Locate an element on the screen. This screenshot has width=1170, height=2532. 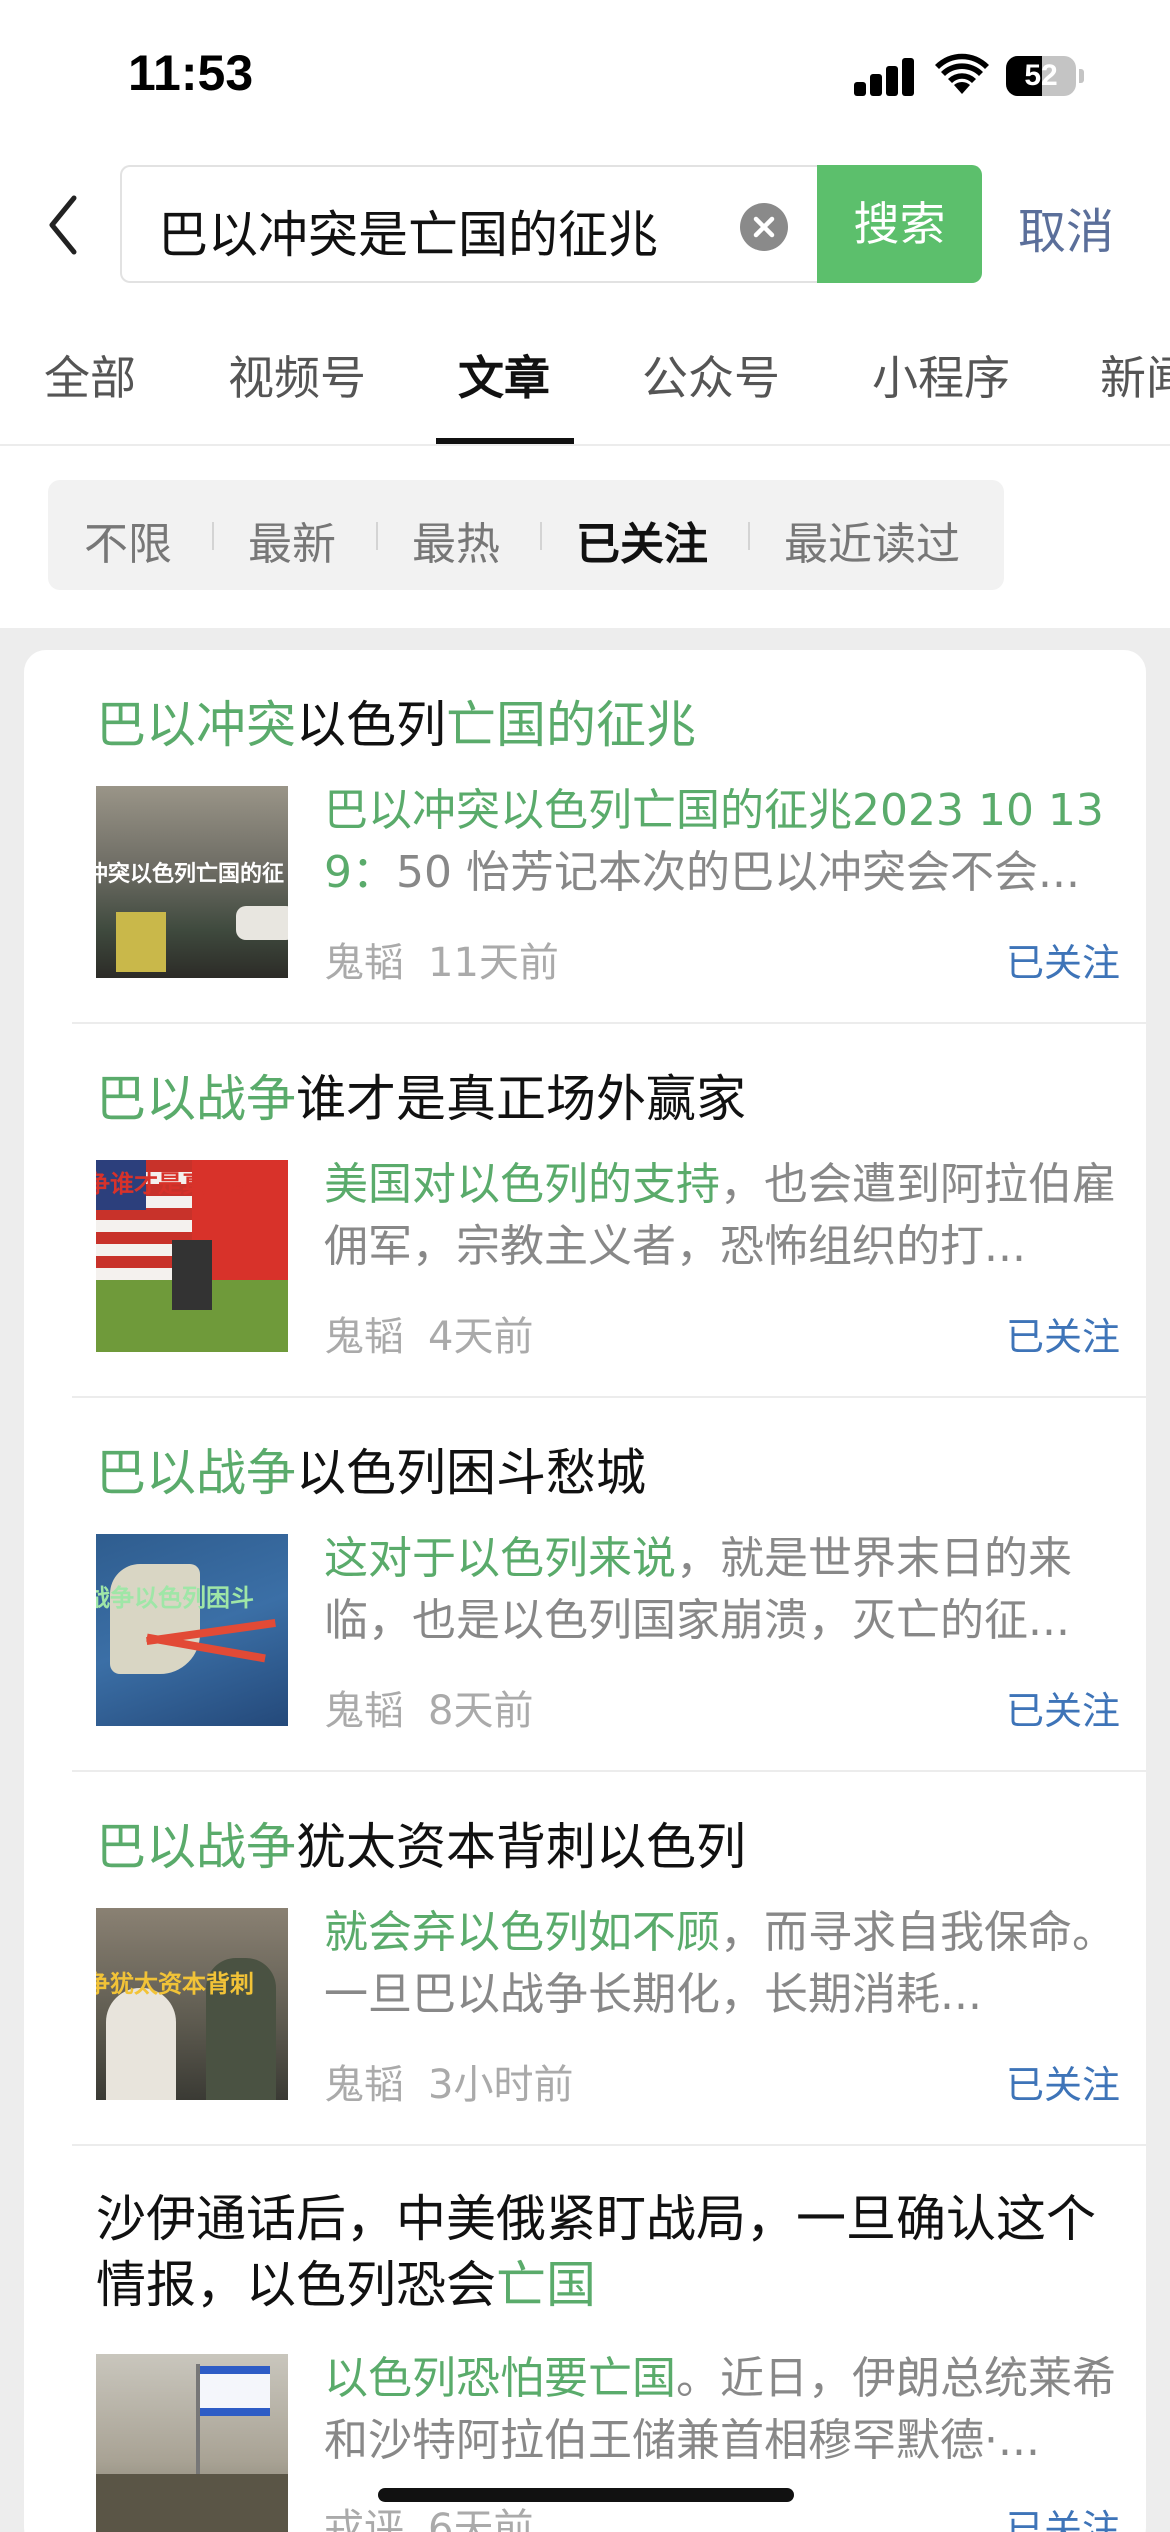
article-meta: 鬼韬 11天前 is located at coordinates (441, 959).